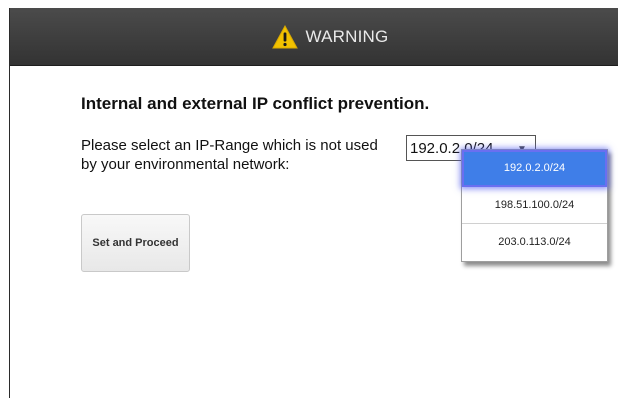 The height and width of the screenshot is (398, 618). Describe the element at coordinates (534, 168) in the screenshot. I see `dropdown-option-192-0-2-0: 192.0.2.0/24` at that location.